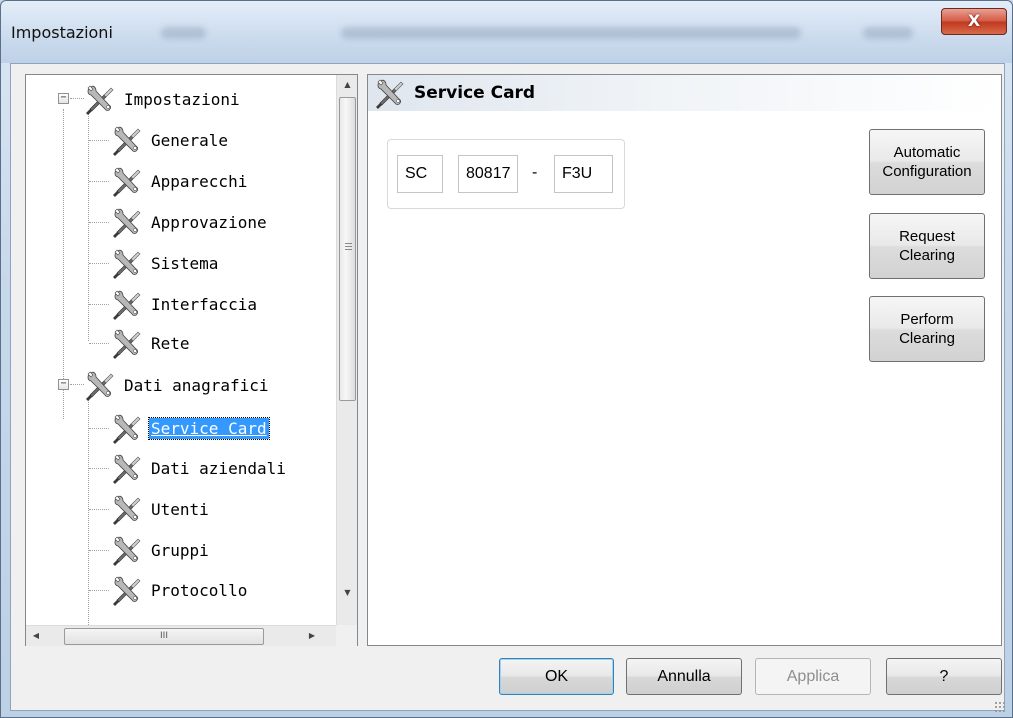  What do you see at coordinates (927, 246) in the screenshot?
I see `request-clearing-button: Request Clearing` at bounding box center [927, 246].